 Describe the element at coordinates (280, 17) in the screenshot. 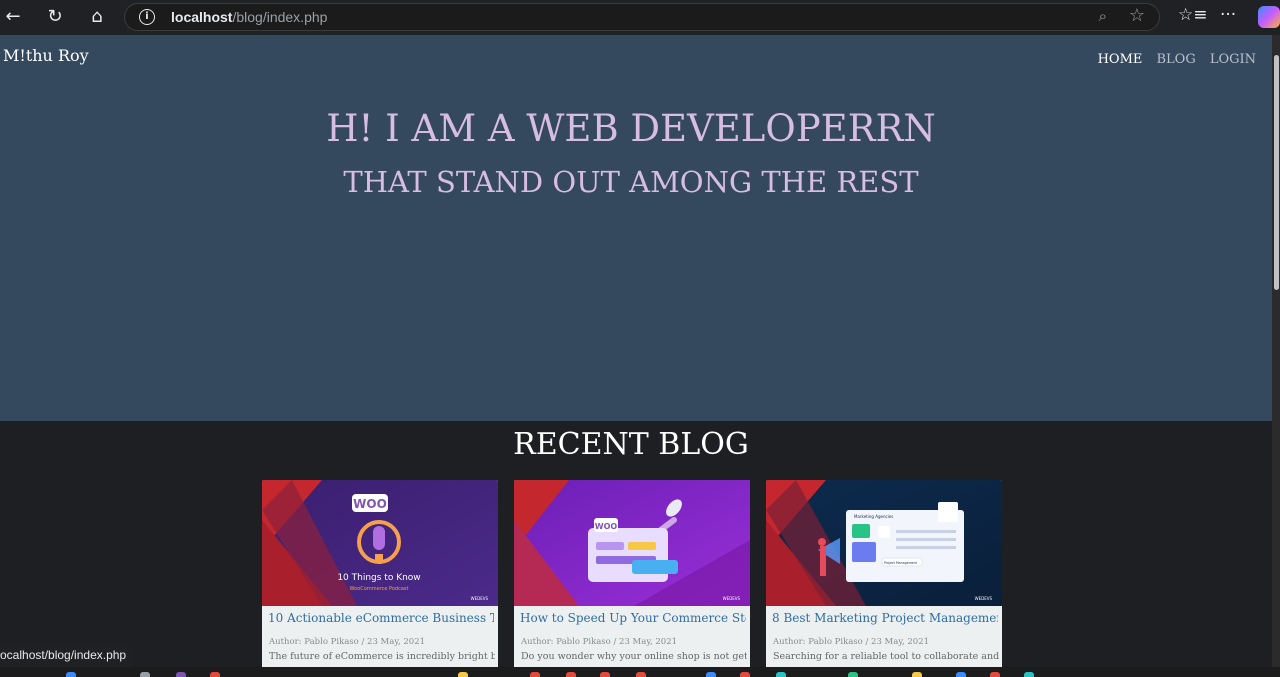

I see `url-path: /blog/index.php` at that location.